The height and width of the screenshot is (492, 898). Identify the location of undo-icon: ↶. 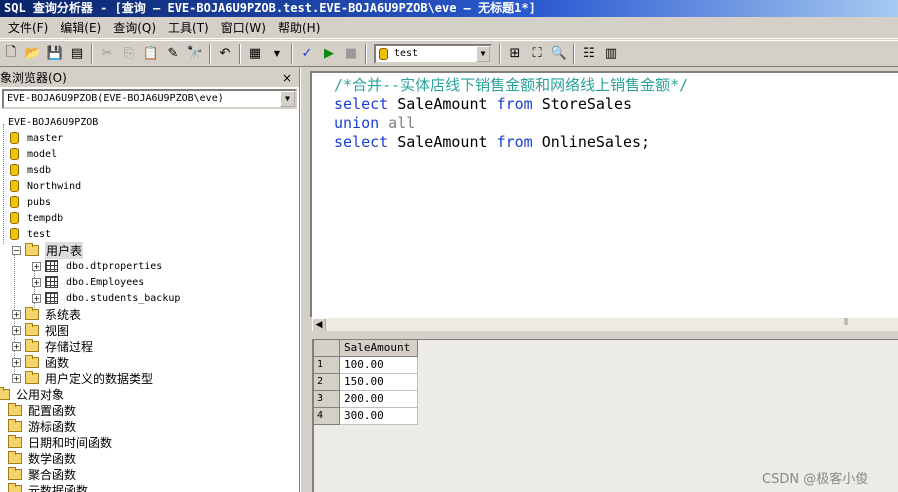
(225, 54).